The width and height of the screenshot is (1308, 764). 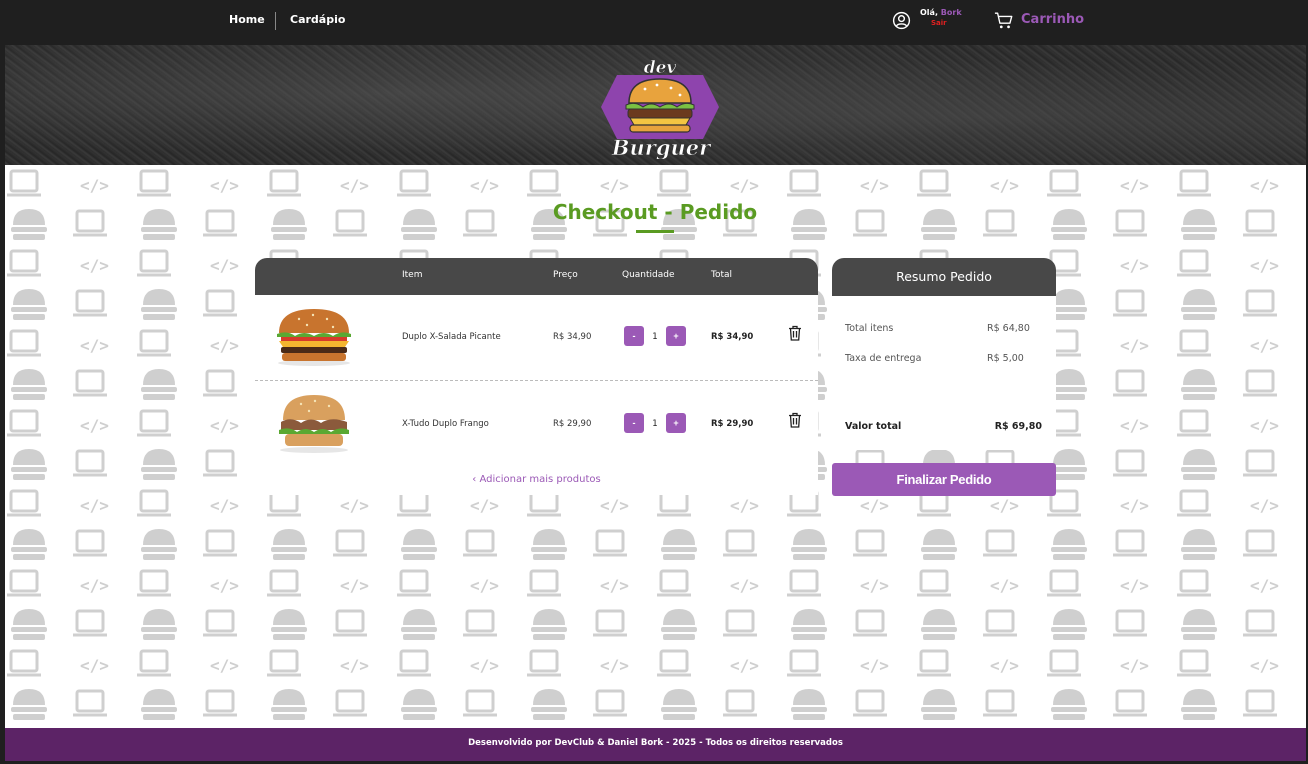 I want to click on row-price: R$ 34,90, so click(x=572, y=337).